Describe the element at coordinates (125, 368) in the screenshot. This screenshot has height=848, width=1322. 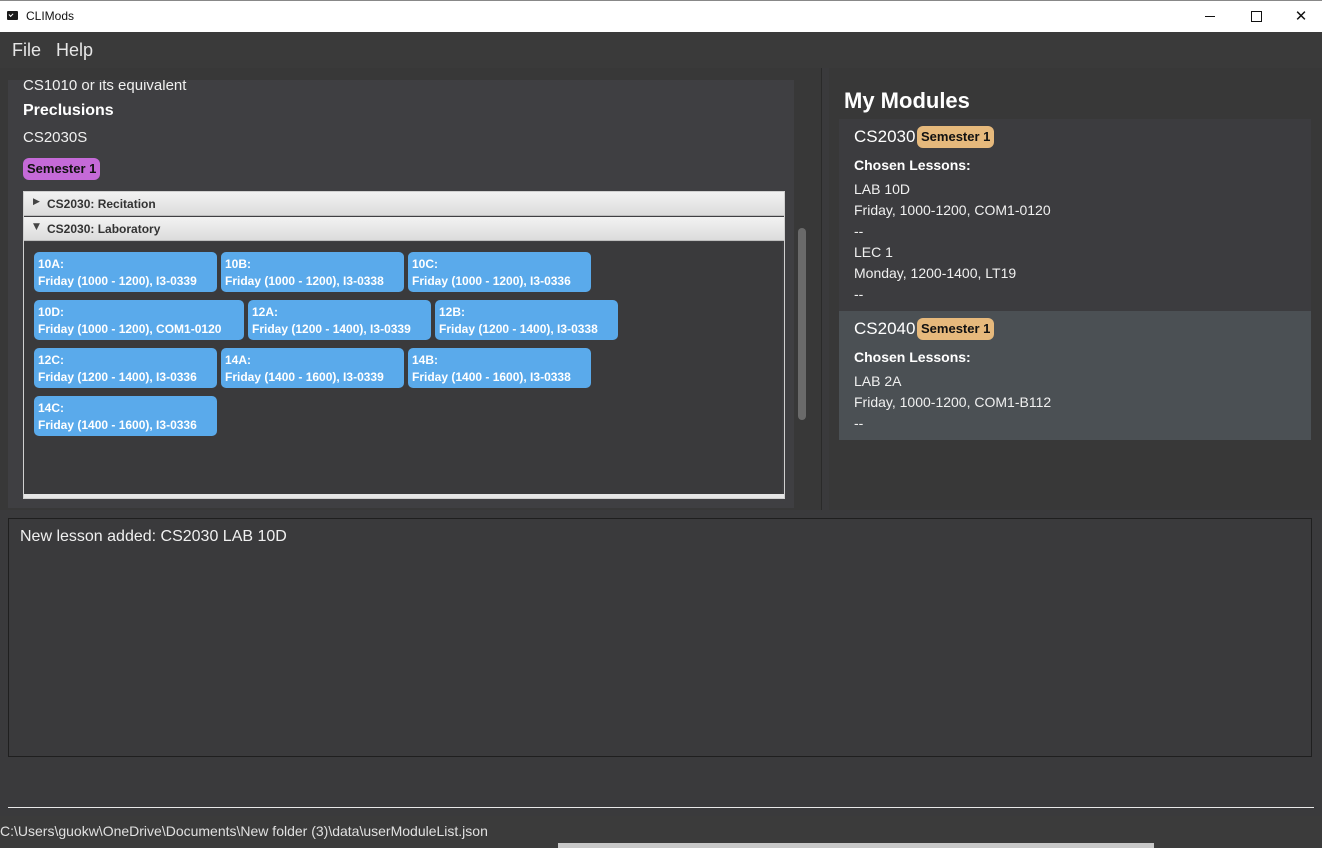
I see `lesson-chip: 12C: Friday (1200 - 1400), I3-0336` at that location.